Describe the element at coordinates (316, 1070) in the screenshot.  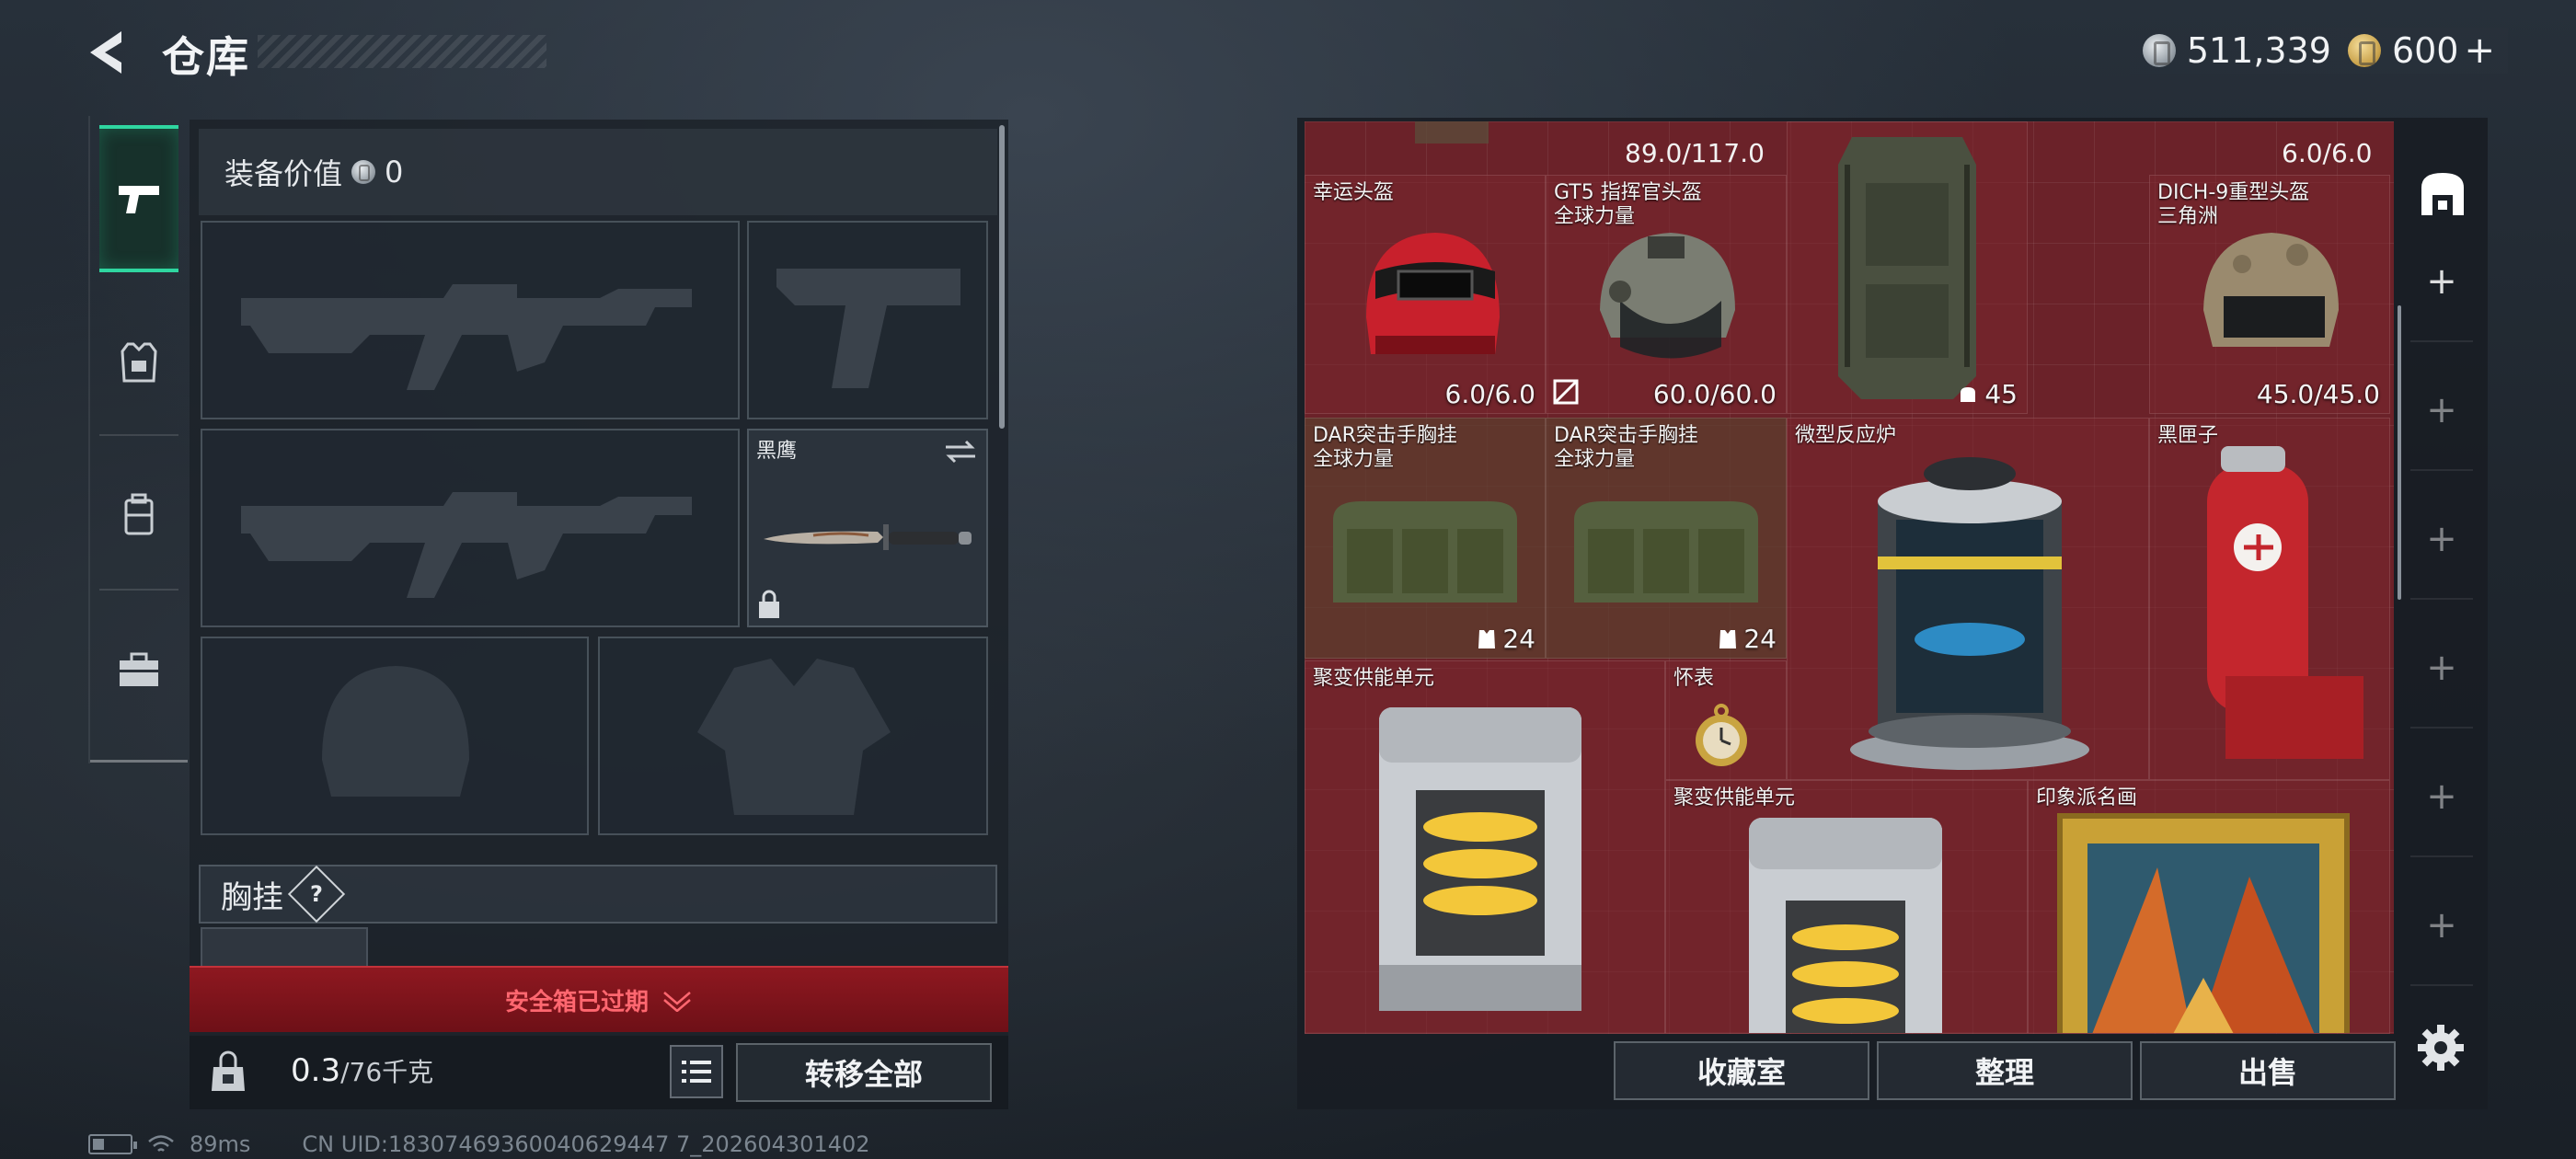
I see `weight-current: 0.3` at that location.